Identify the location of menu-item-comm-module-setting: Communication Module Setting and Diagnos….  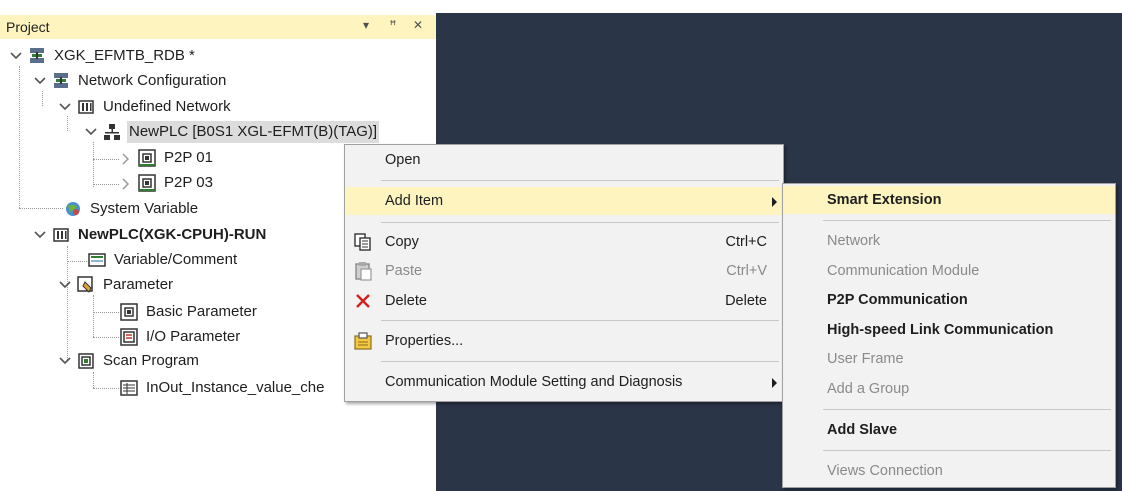
(564, 382).